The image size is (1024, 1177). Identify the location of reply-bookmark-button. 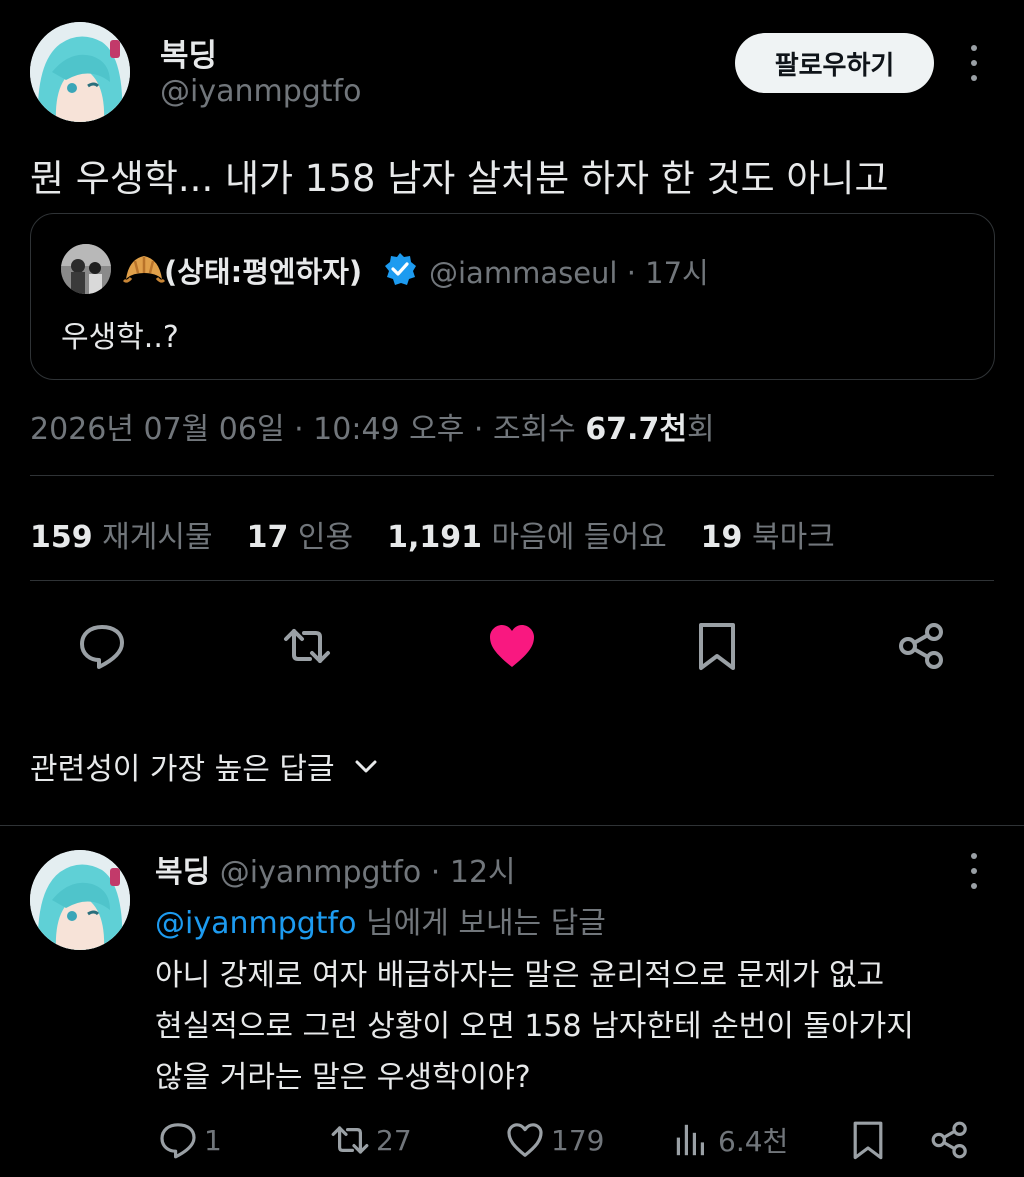
(868, 1140).